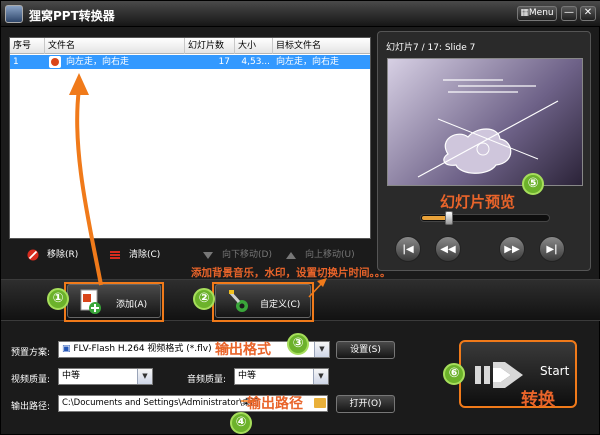  I want to click on step-badge-2: ②, so click(204, 299).